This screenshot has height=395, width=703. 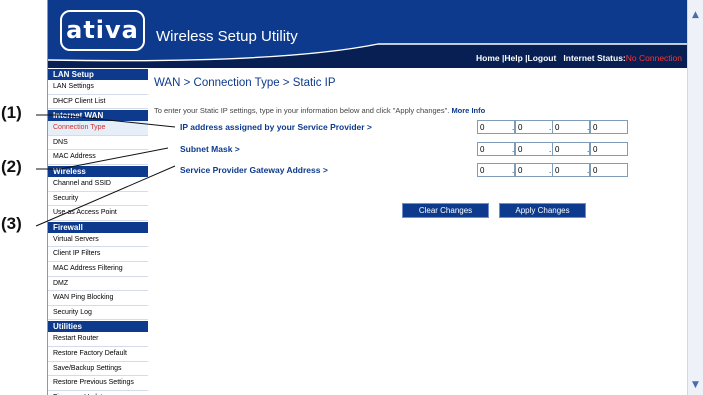 I want to click on sidebar-item-mac-address-filtering: MAC Address Filtering, so click(x=98, y=269).